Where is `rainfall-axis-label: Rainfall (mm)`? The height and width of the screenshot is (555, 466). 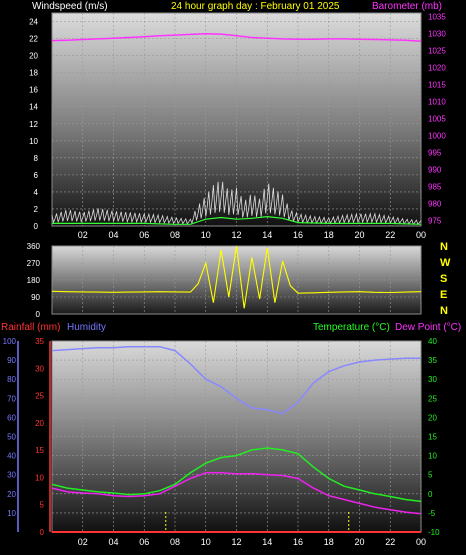 rainfall-axis-label: Rainfall (mm) is located at coordinates (30, 327).